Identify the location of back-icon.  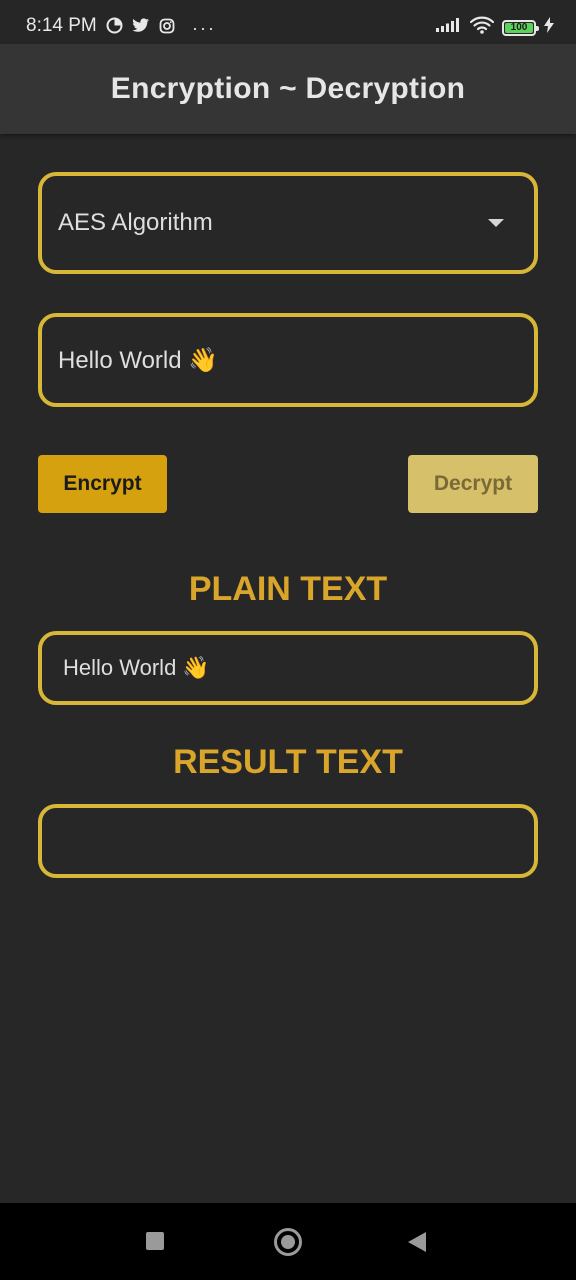
(417, 1242).